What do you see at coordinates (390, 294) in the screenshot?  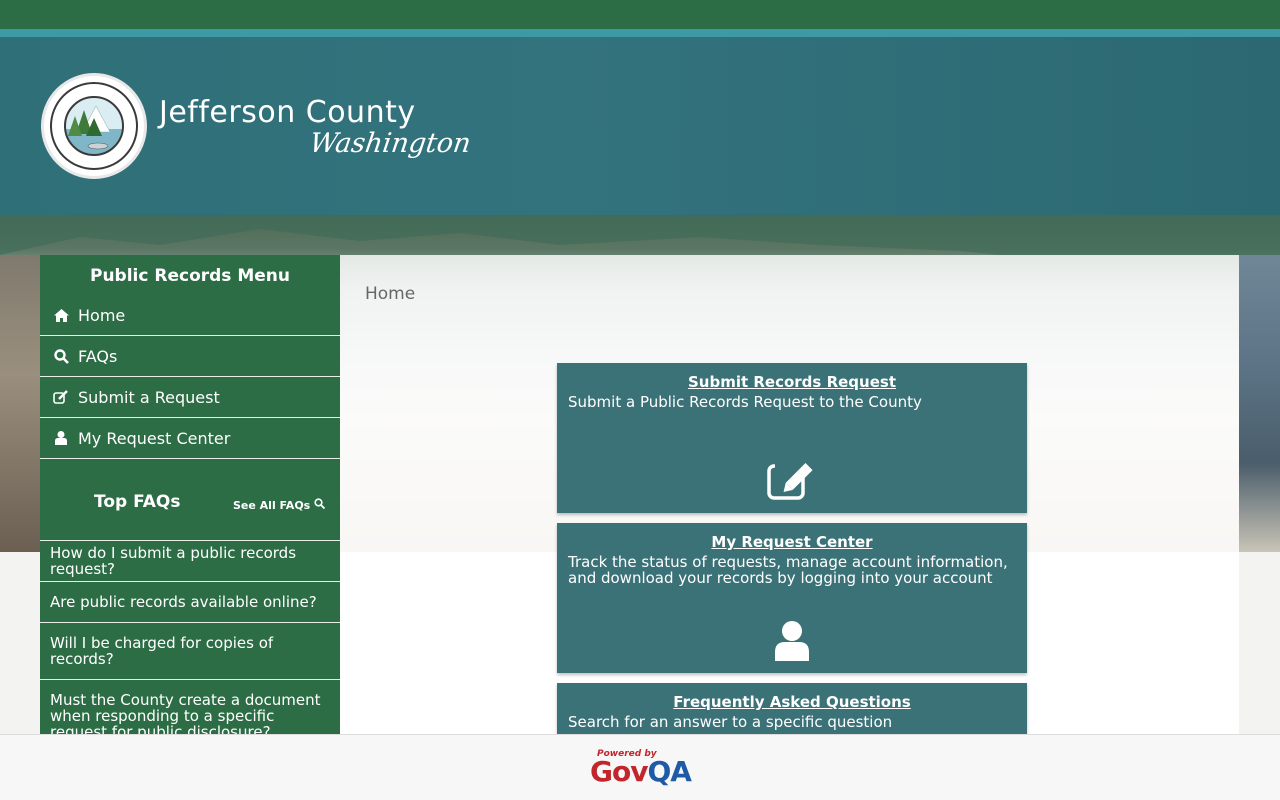 I see `breadcrumb: Home` at bounding box center [390, 294].